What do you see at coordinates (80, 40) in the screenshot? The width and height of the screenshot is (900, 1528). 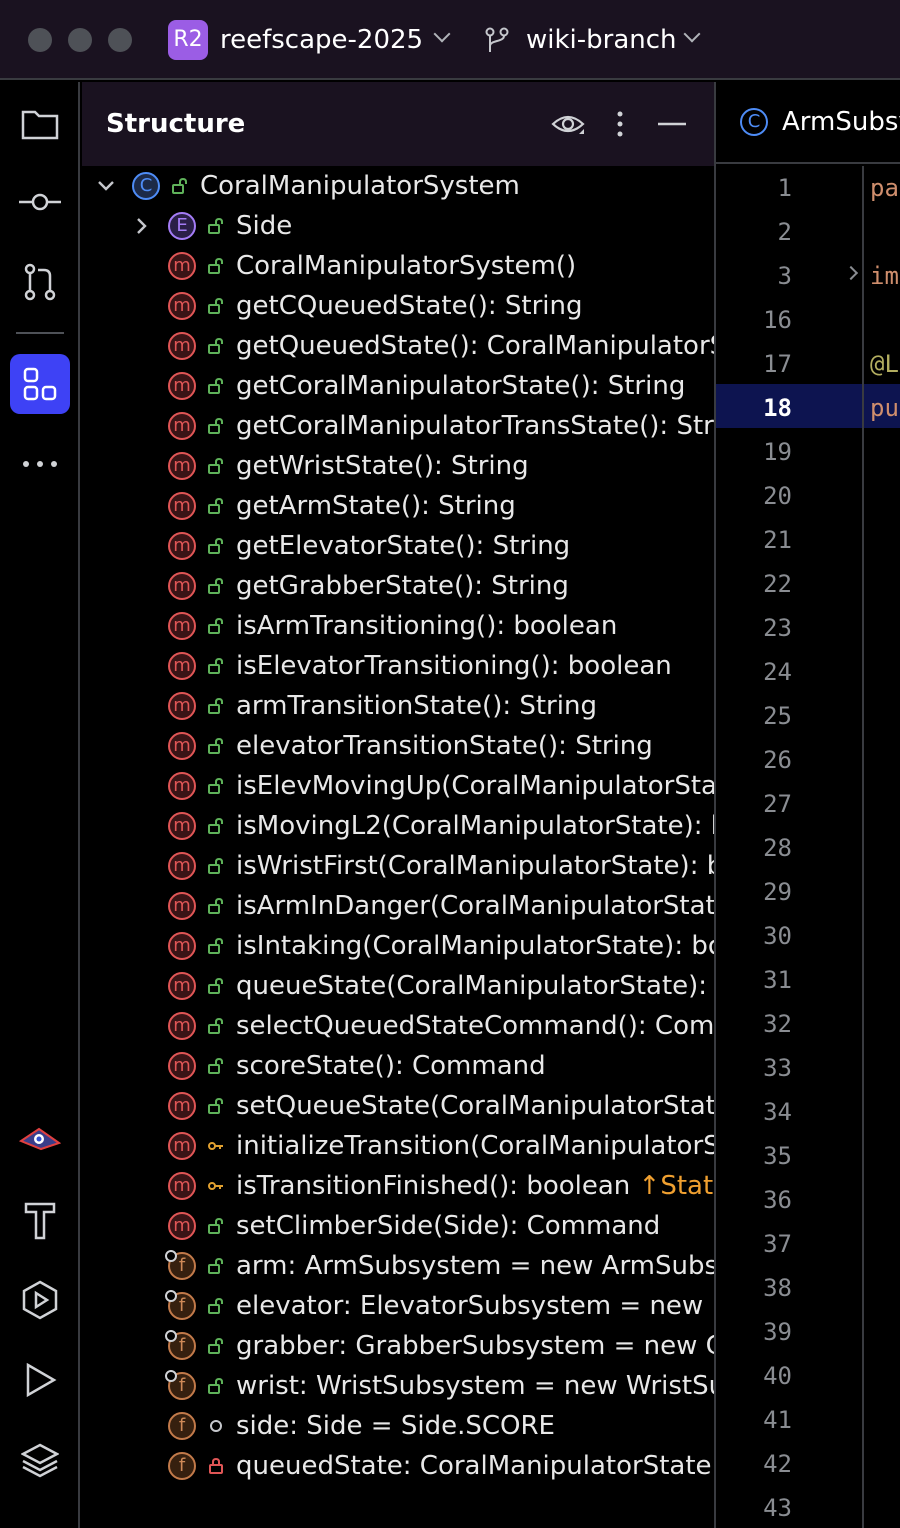 I see `minimize-window-button` at bounding box center [80, 40].